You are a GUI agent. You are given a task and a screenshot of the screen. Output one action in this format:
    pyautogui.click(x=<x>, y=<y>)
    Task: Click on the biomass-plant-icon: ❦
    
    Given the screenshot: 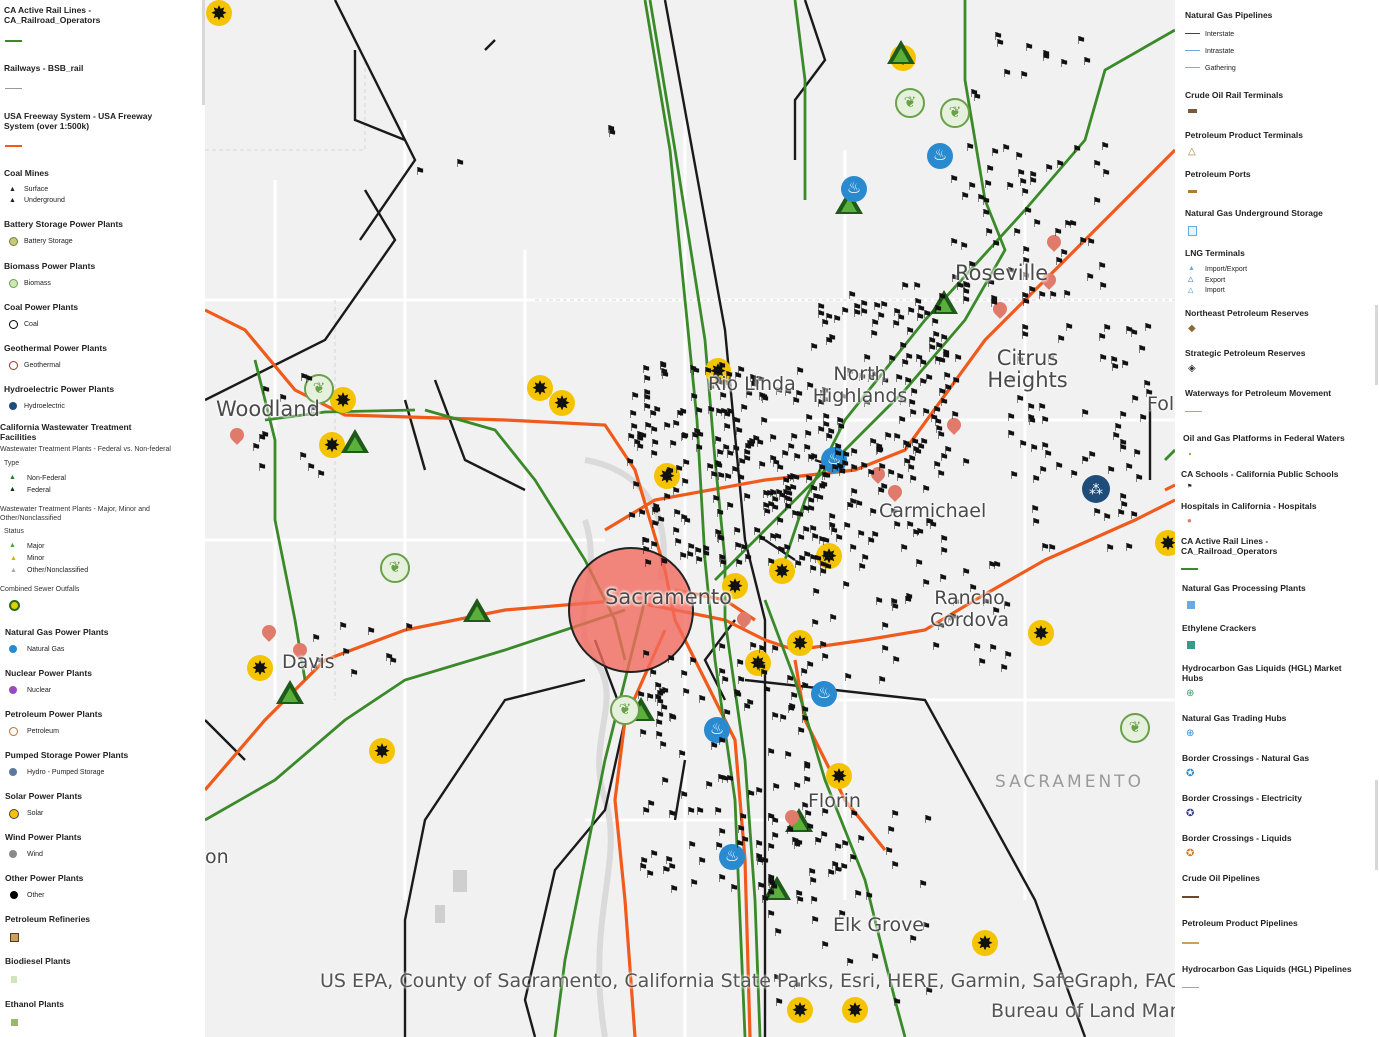 What is the action you would take?
    pyautogui.click(x=1135, y=728)
    